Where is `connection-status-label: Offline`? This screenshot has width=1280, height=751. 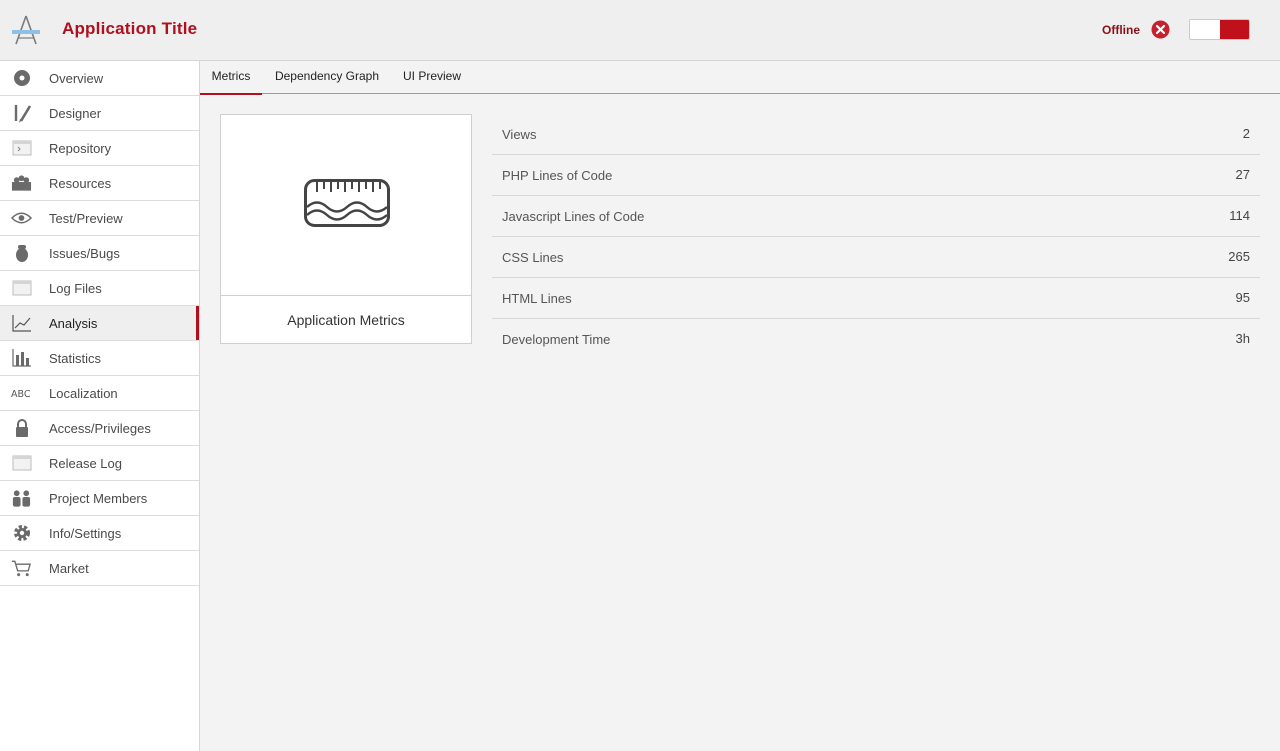
connection-status-label: Offline is located at coordinates (1121, 30).